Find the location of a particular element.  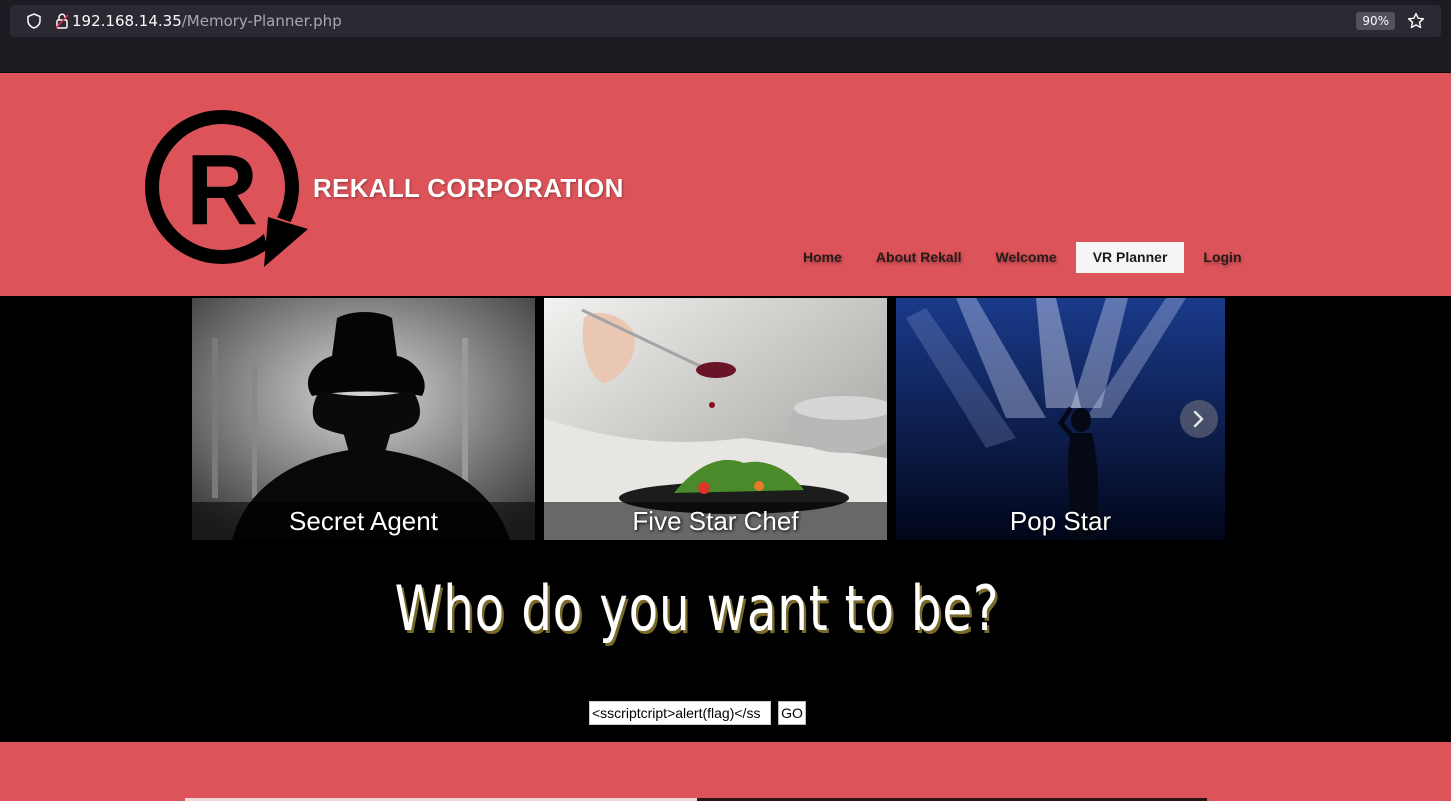

slide-pop-star: Pop Star is located at coordinates (1060, 419).